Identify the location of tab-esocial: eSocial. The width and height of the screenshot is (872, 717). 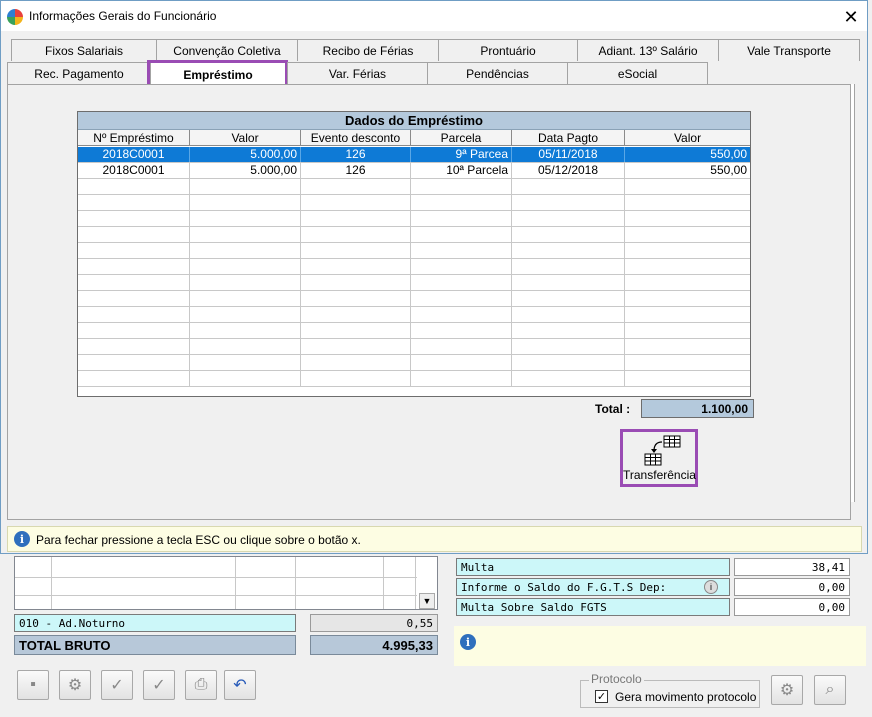
(637, 73).